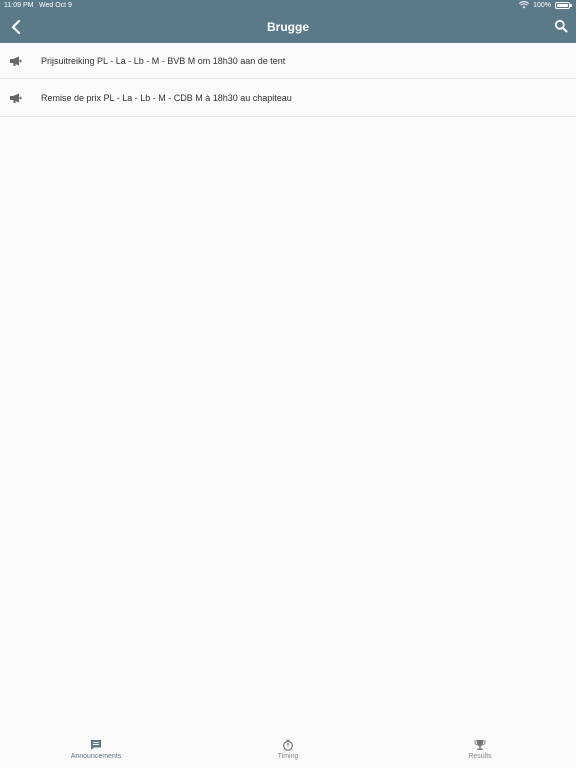  I want to click on tab-label: Announcements, so click(96, 756).